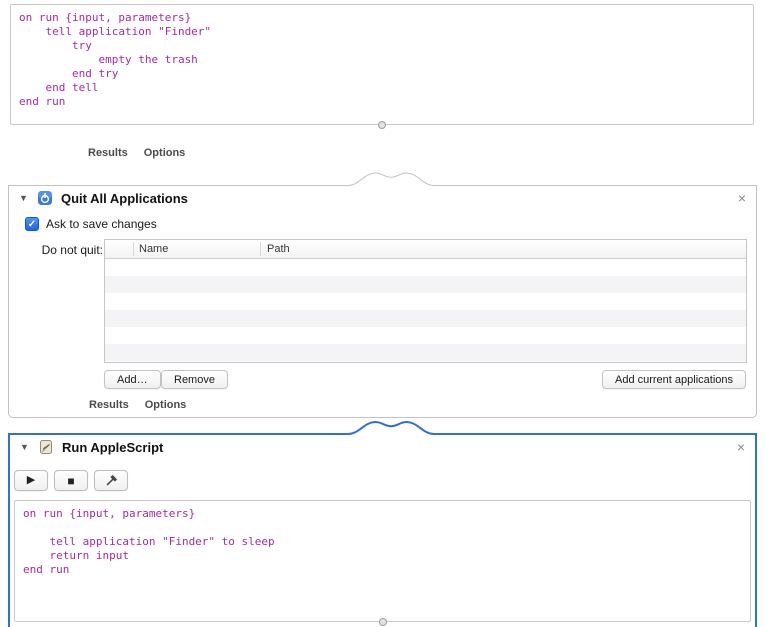 This screenshot has height=627, width=765. Describe the element at coordinates (382, 447) in the screenshot. I see `action3-header: ▼ Run AppleScript ×` at that location.